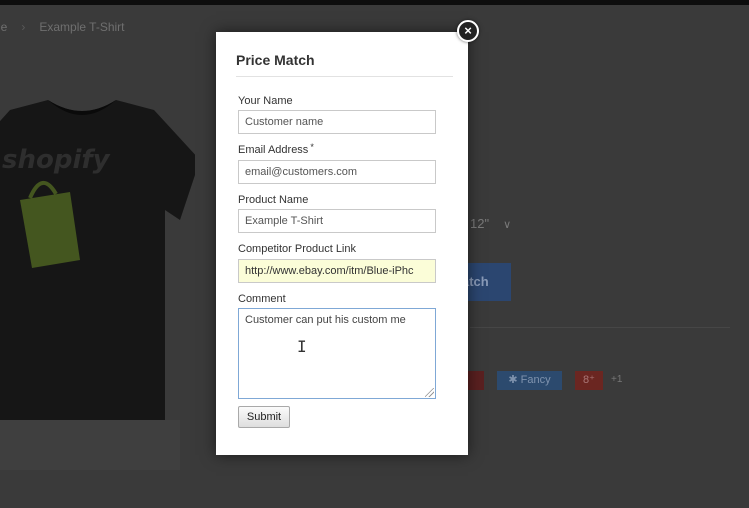 The width and height of the screenshot is (749, 508). What do you see at coordinates (265, 101) in the screenshot?
I see `name-label: Your Name` at bounding box center [265, 101].